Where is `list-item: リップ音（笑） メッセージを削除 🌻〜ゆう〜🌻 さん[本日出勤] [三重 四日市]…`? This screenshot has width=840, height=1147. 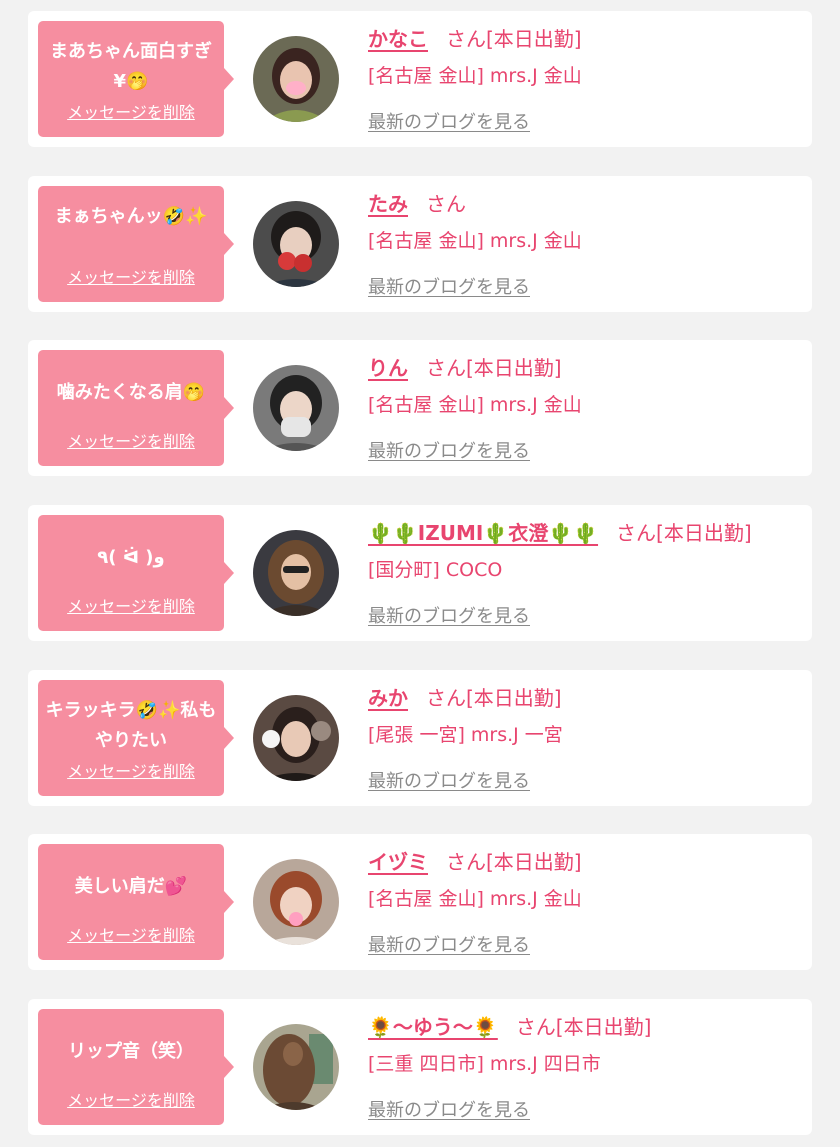
list-item: リップ音（笑） メッセージを削除 🌻〜ゆう〜🌻 さん[本日出勤] [三重 四日市]… is located at coordinates (420, 1067).